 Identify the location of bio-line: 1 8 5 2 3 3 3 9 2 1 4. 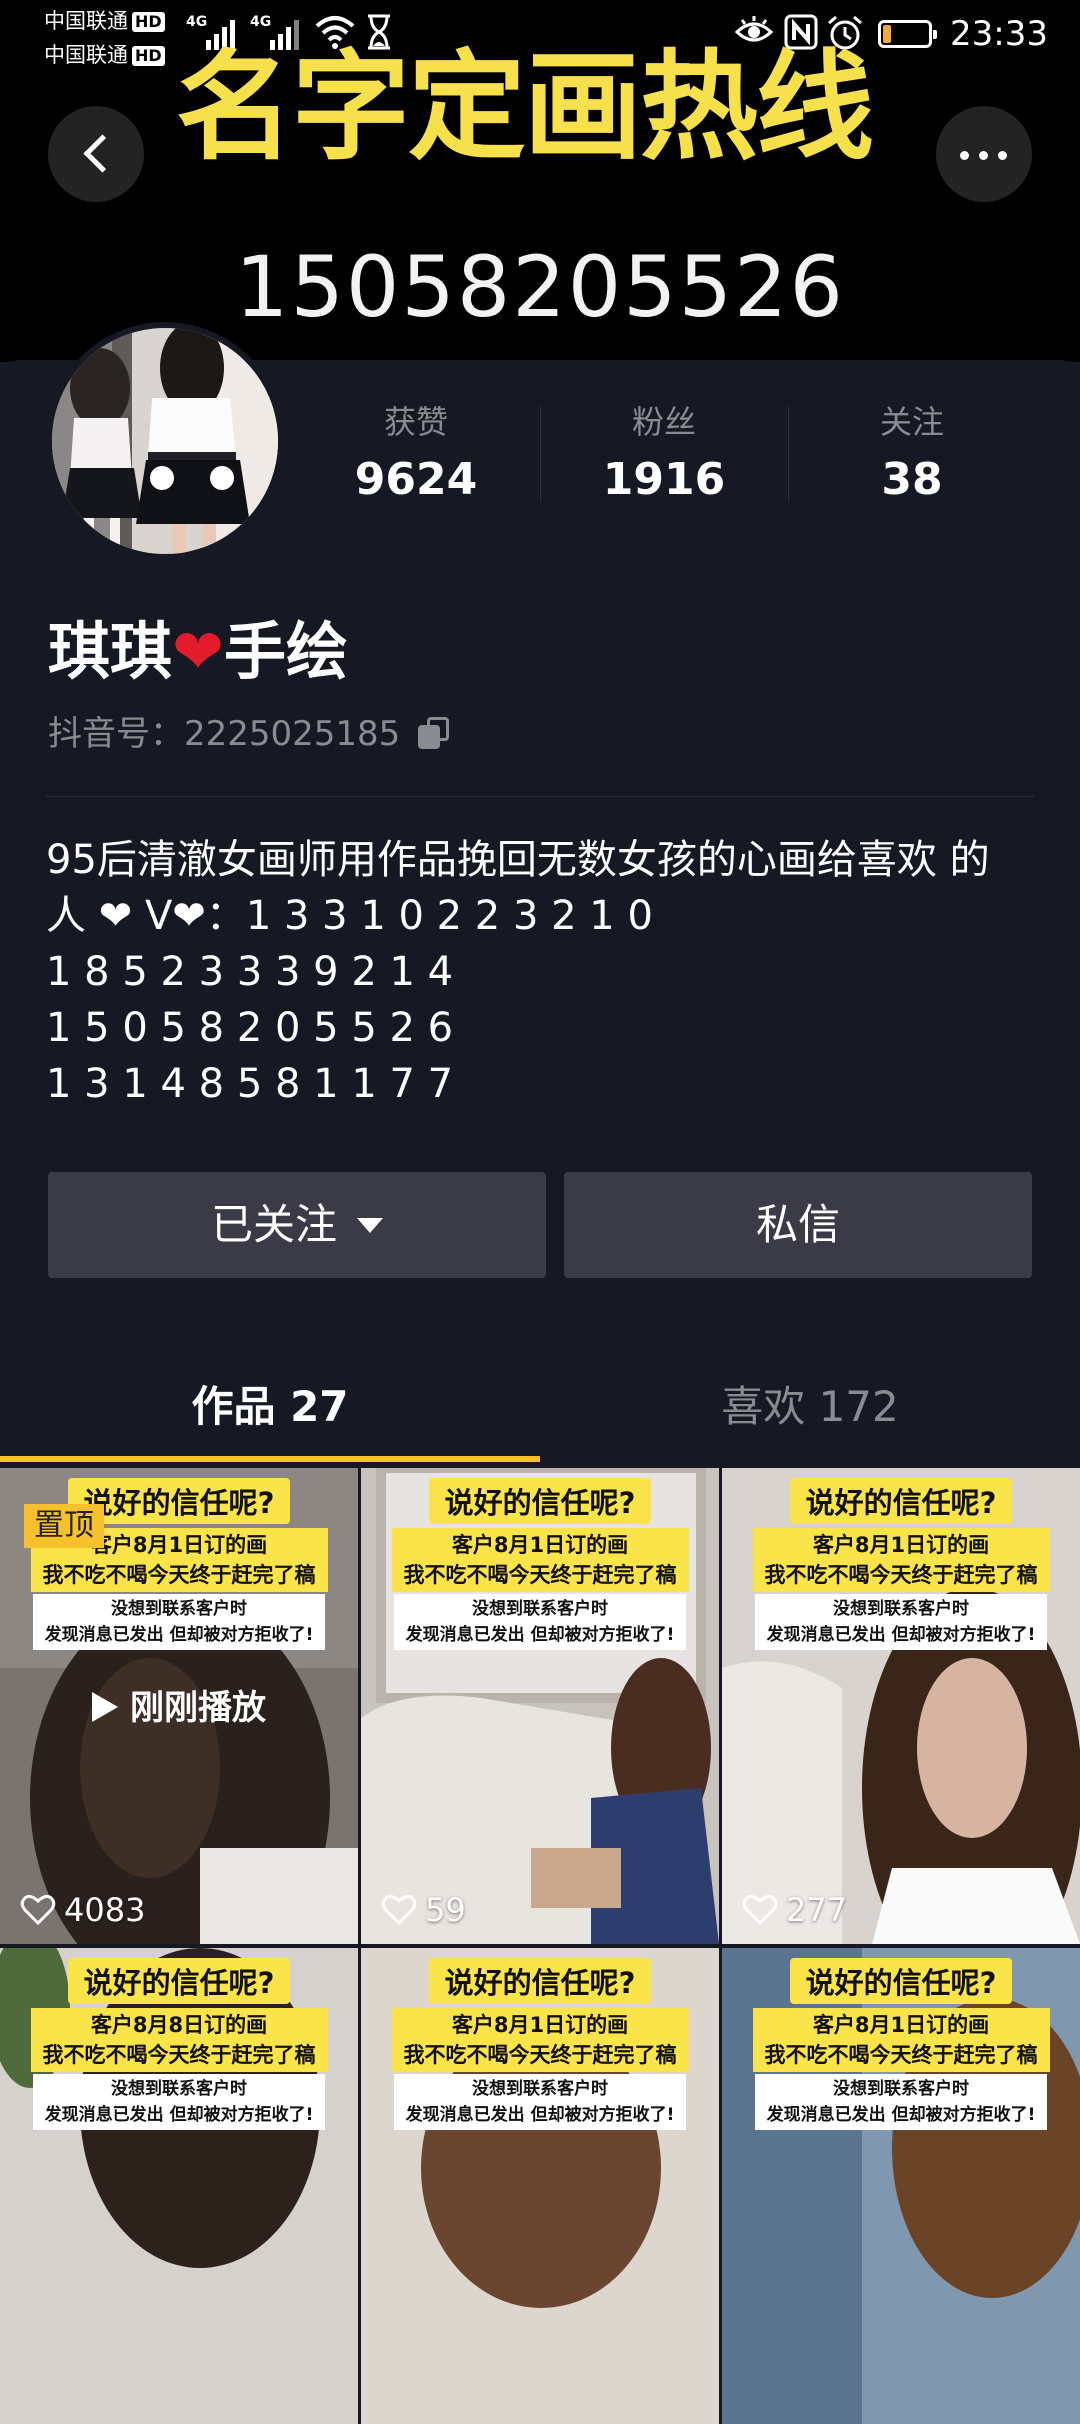
(250, 972).